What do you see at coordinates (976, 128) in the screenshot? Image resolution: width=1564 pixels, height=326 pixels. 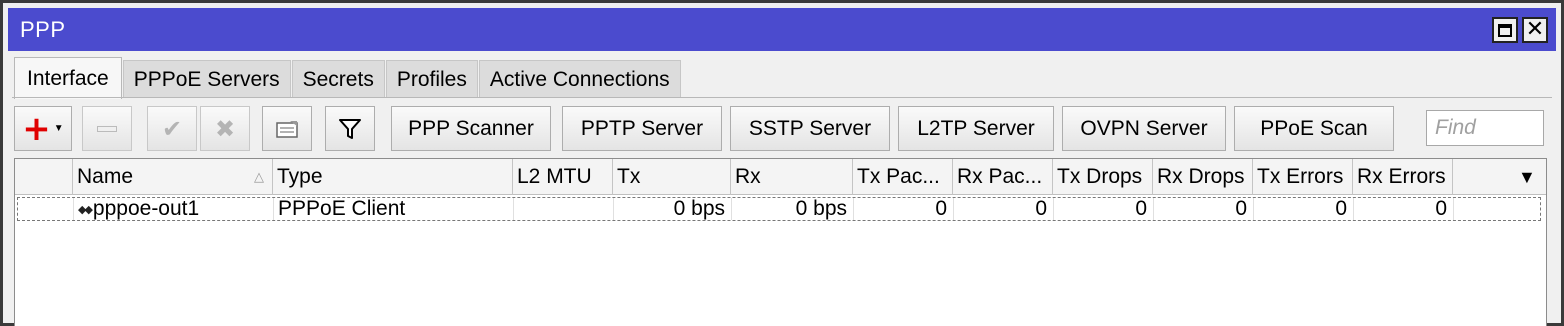 I see `l2tp-server-button: L2TP Server` at bounding box center [976, 128].